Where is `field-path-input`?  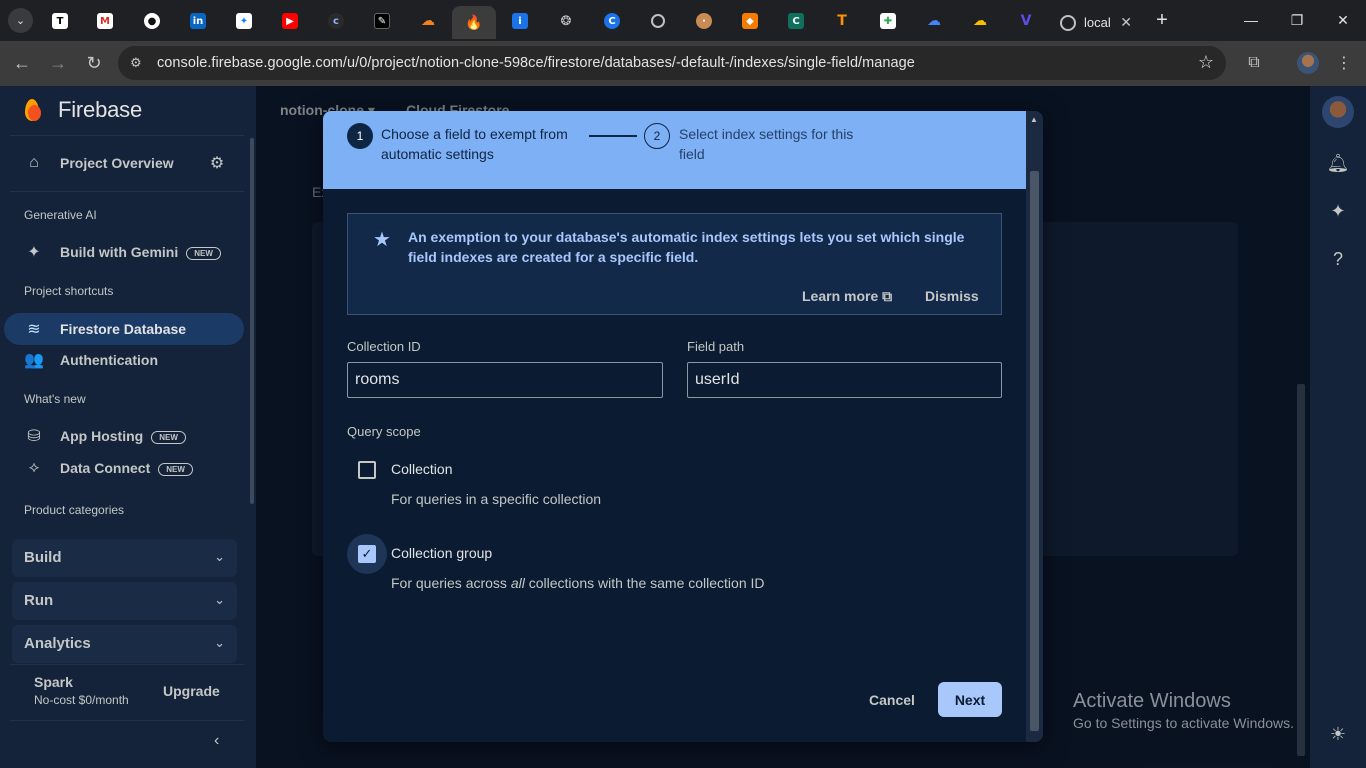
field-path-input is located at coordinates (844, 380).